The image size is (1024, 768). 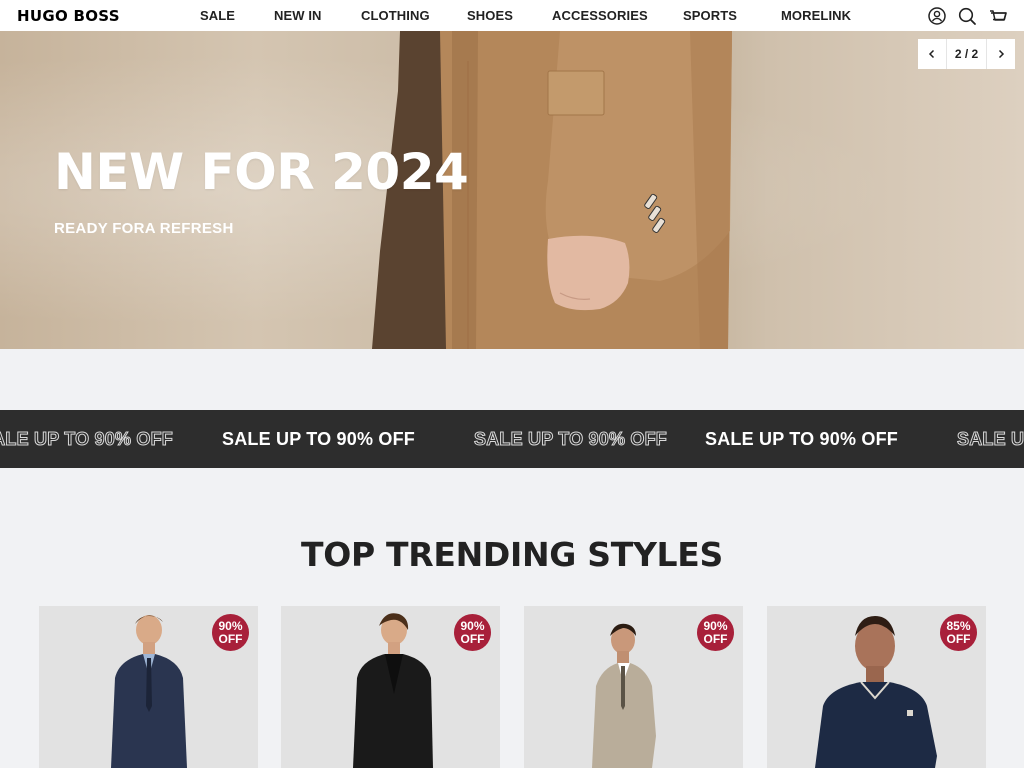 I want to click on brand-logo: HUGO BOSS, so click(x=68, y=16).